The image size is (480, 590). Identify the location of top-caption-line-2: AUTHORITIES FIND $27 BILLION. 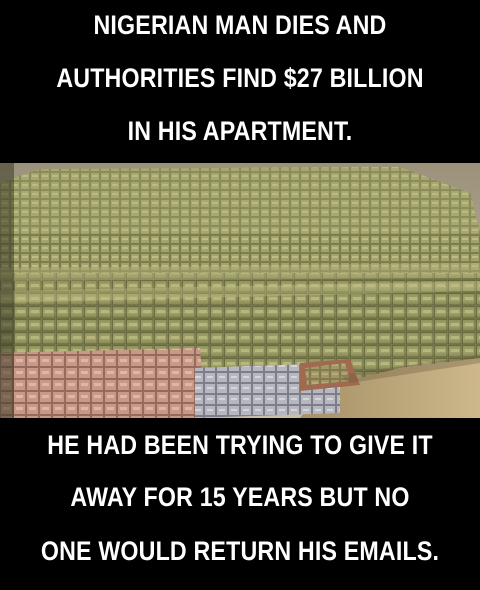
(240, 78).